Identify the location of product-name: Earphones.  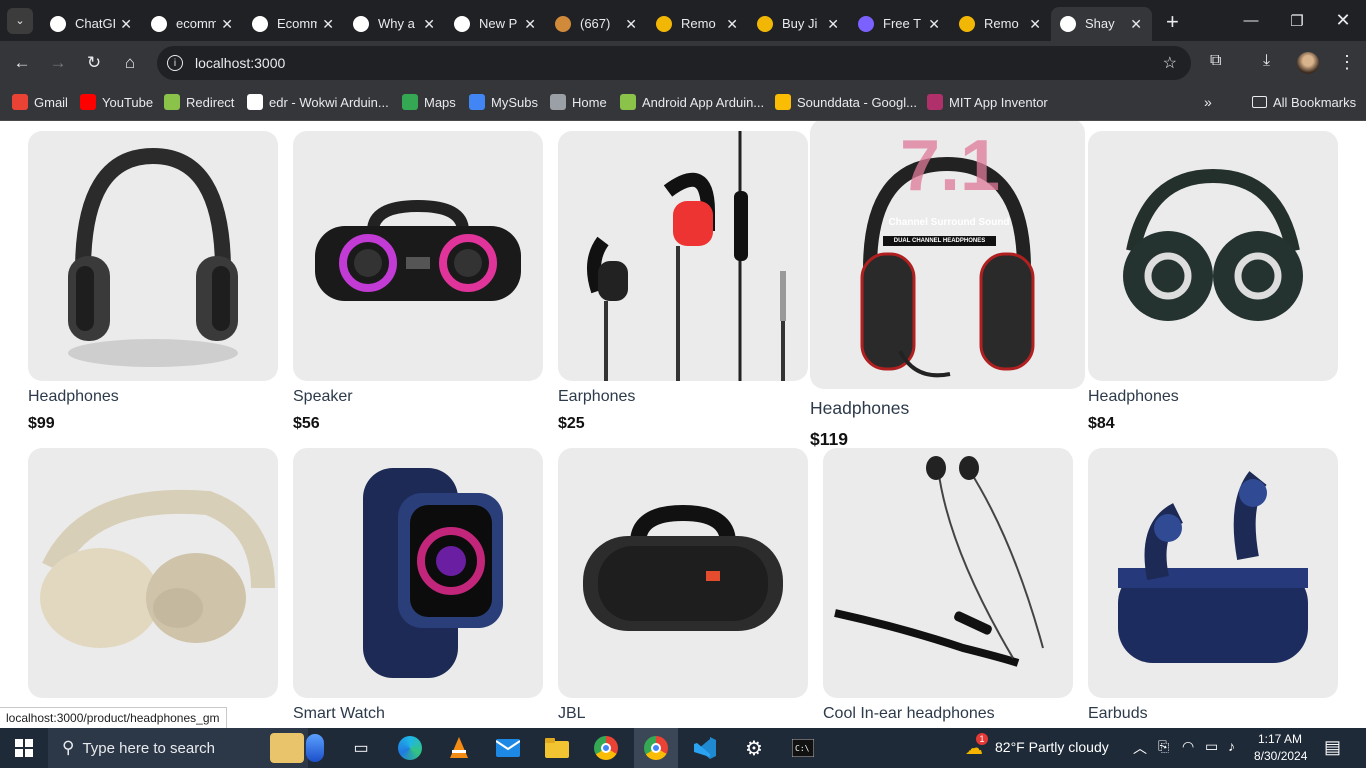
(683, 397).